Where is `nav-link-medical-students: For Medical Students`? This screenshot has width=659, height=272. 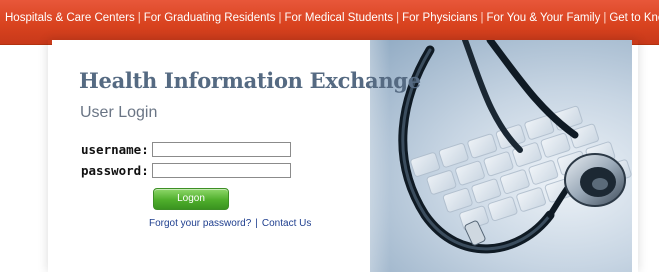 nav-link-medical-students: For Medical Students is located at coordinates (338, 18).